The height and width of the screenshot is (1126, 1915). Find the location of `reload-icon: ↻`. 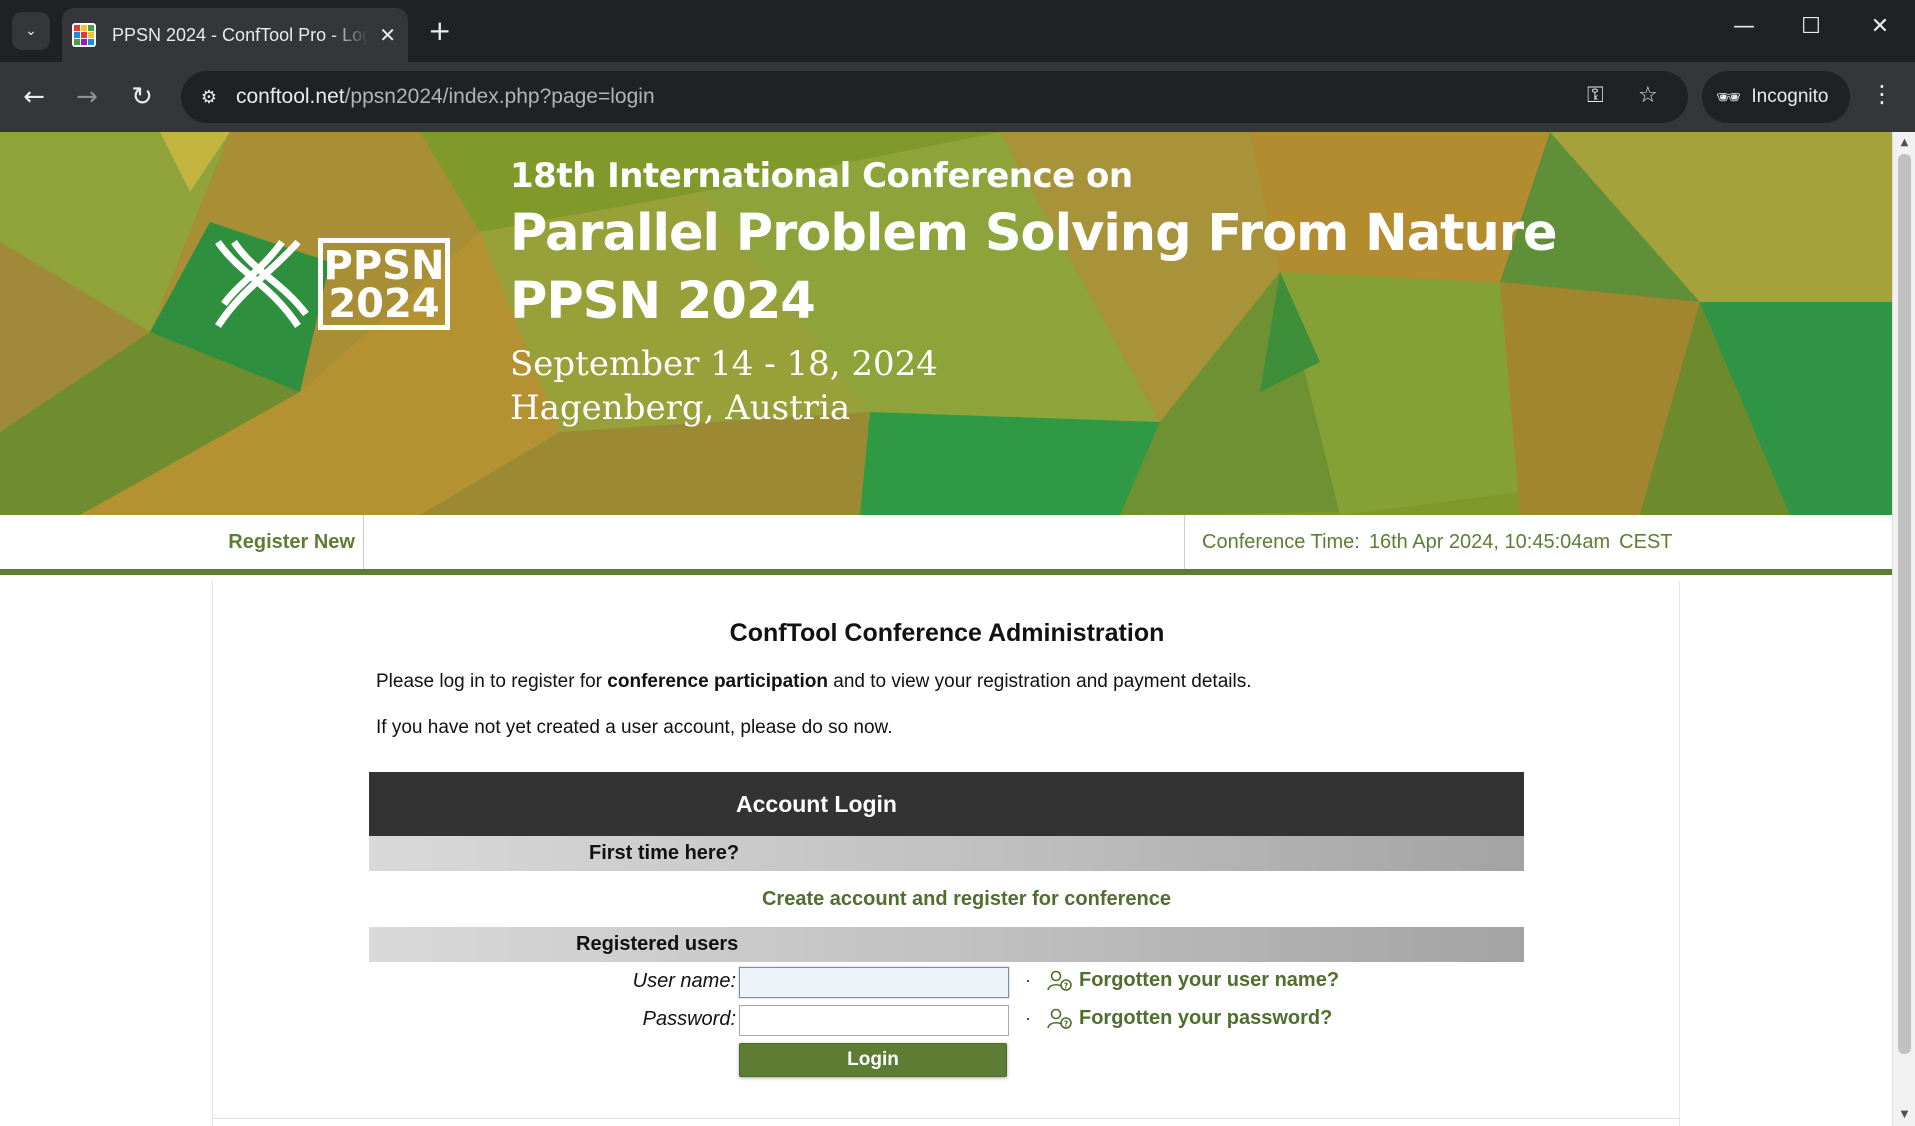

reload-icon: ↻ is located at coordinates (142, 97).